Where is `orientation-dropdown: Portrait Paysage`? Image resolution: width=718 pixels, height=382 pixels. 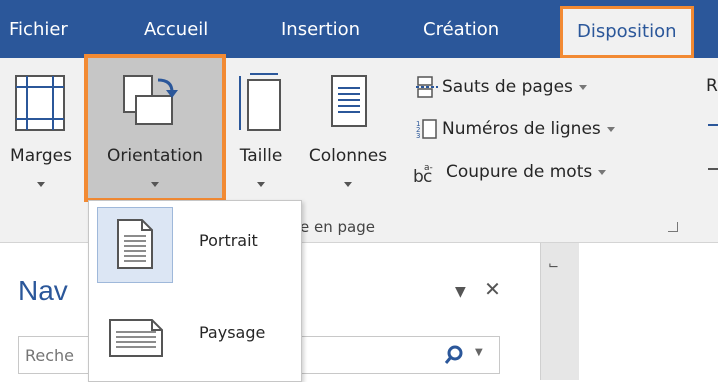 orientation-dropdown: Portrait Paysage is located at coordinates (195, 291).